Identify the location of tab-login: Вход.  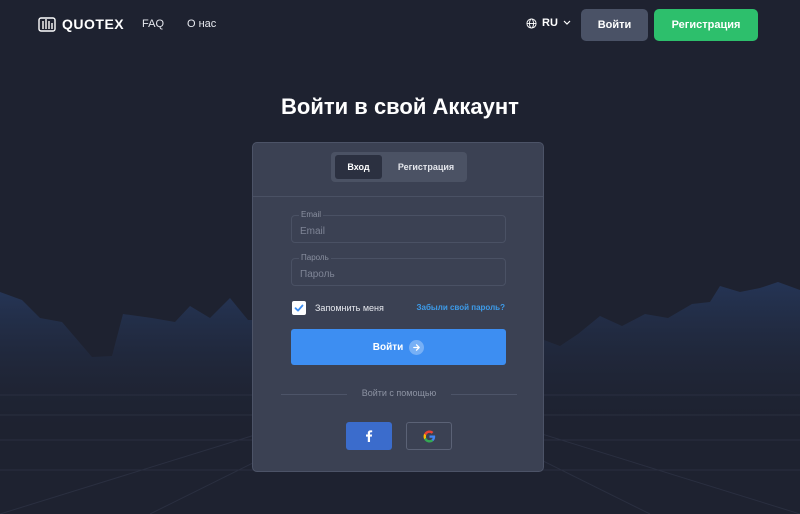
(358, 167).